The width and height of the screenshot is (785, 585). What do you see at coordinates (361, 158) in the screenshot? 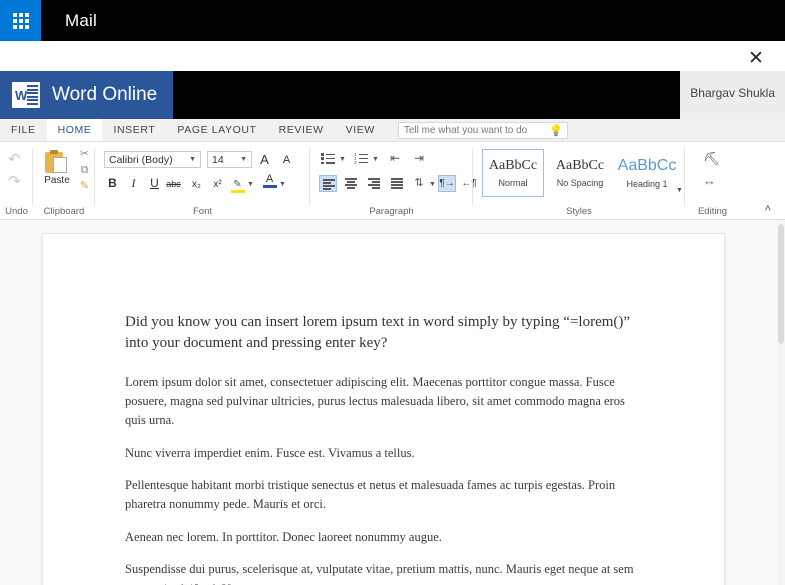
I see `numbered-list-icon: 1 2 3` at bounding box center [361, 158].